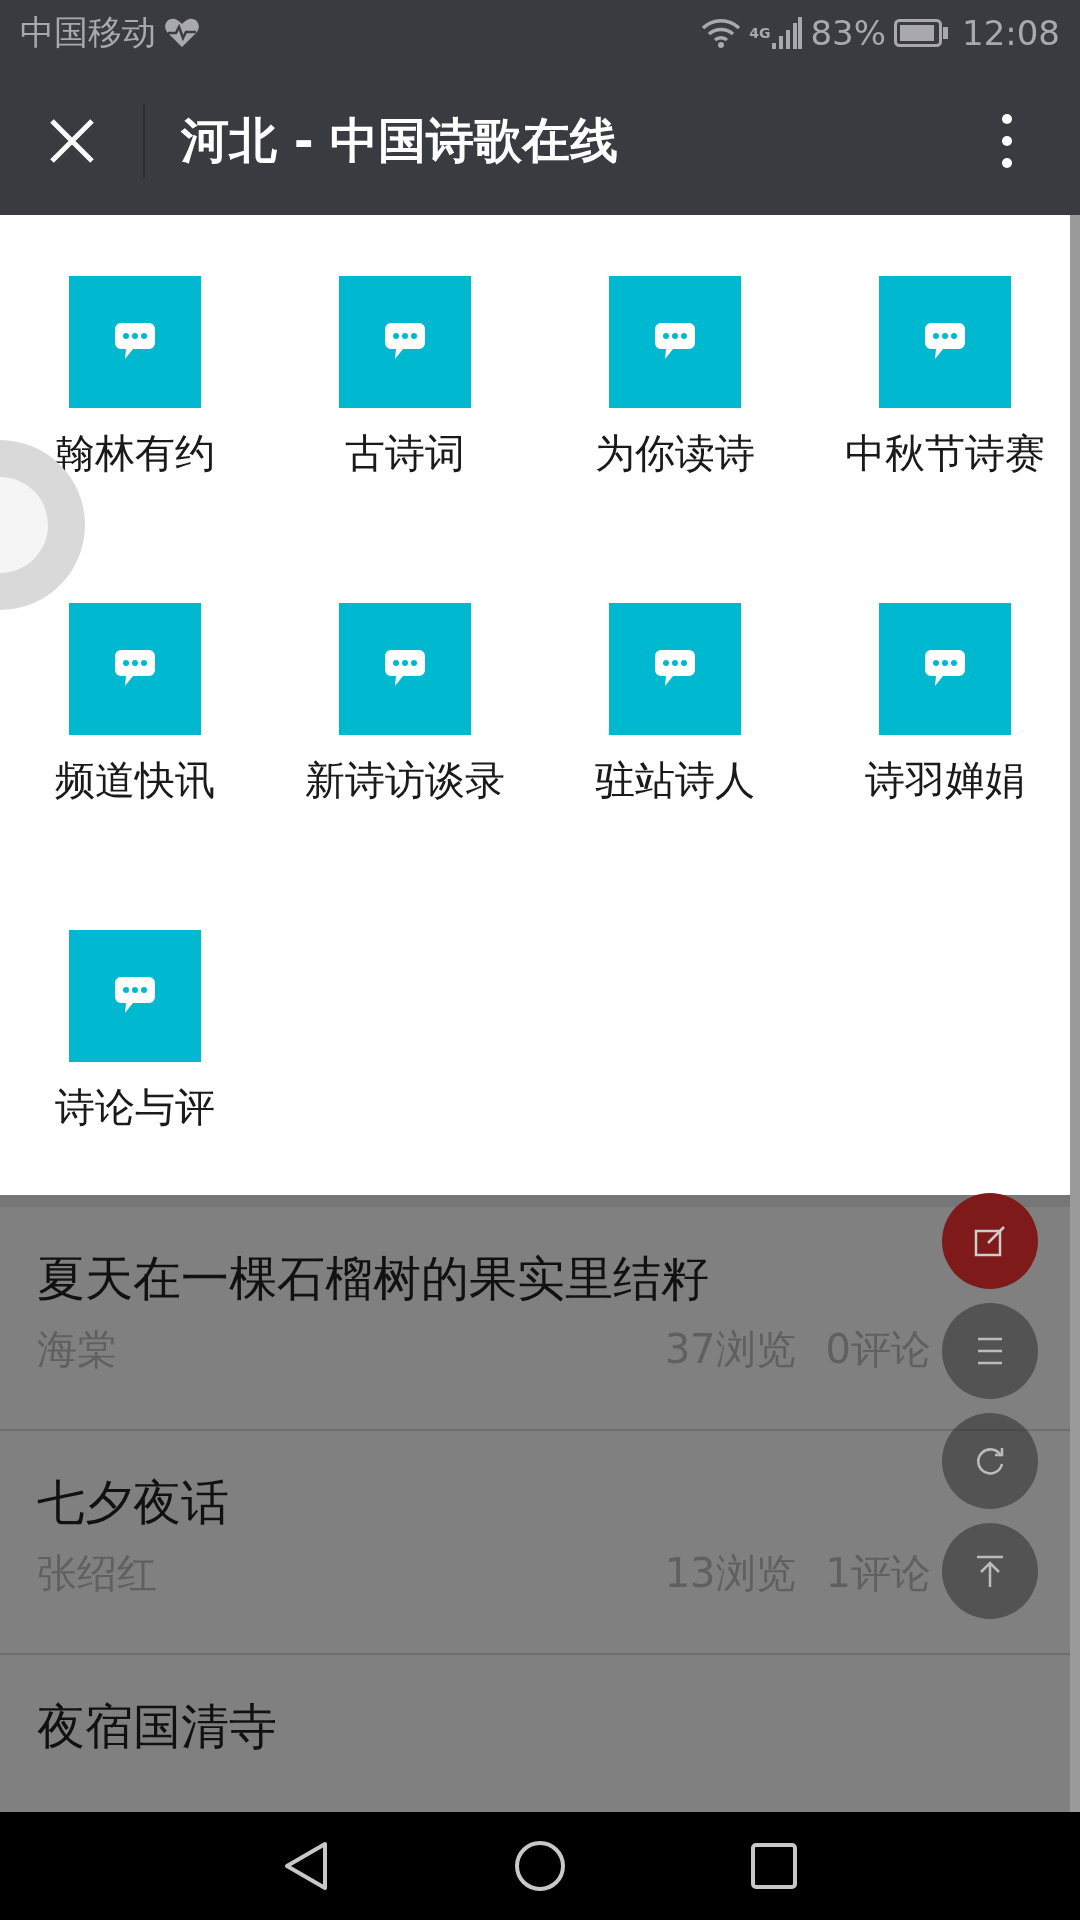 The width and height of the screenshot is (1080, 1920). I want to click on more-button, so click(1007, 140).